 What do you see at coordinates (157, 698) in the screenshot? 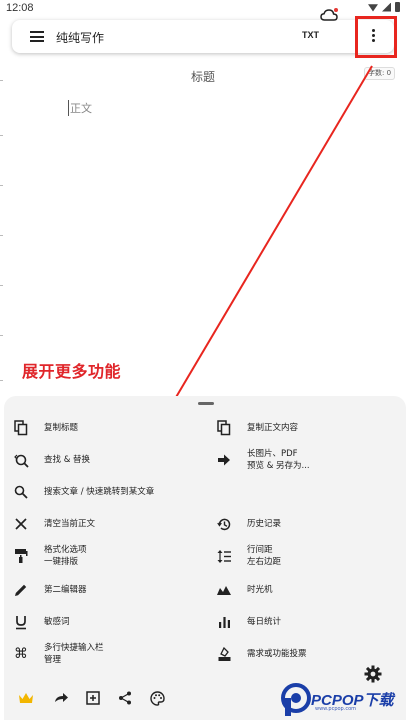
I see `palette-icon` at bounding box center [157, 698].